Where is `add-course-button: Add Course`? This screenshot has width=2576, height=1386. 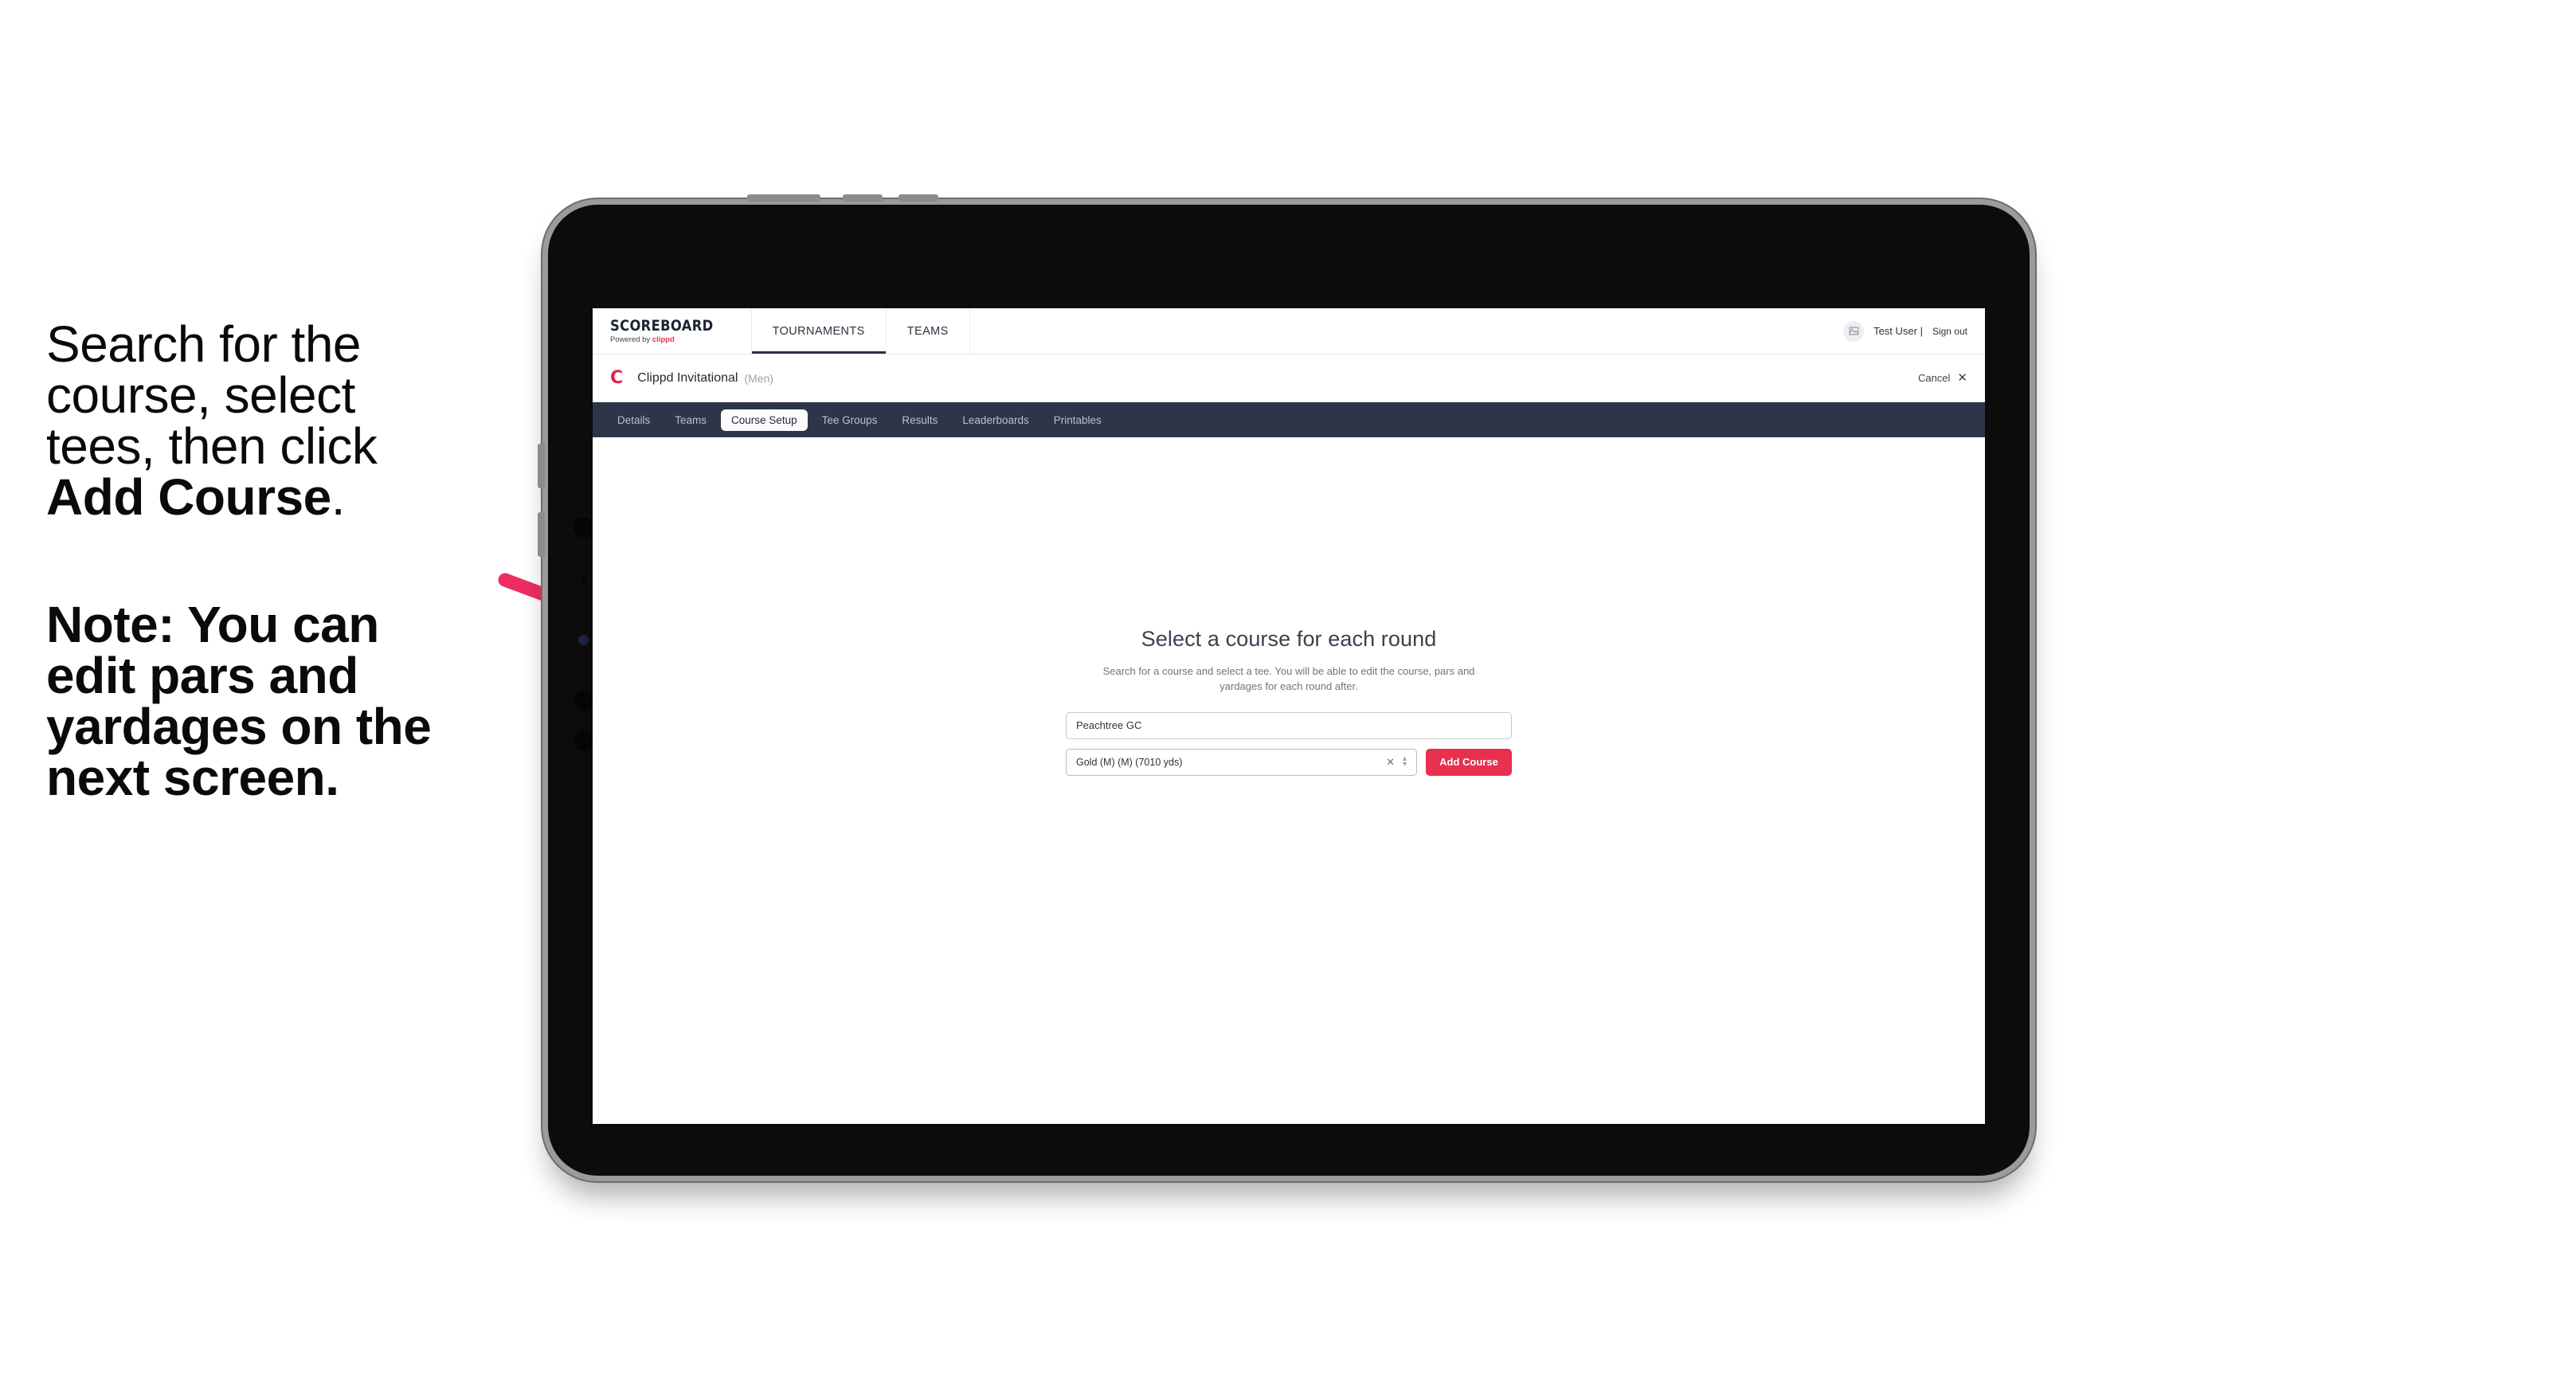 add-course-button: Add Course is located at coordinates (1469, 762).